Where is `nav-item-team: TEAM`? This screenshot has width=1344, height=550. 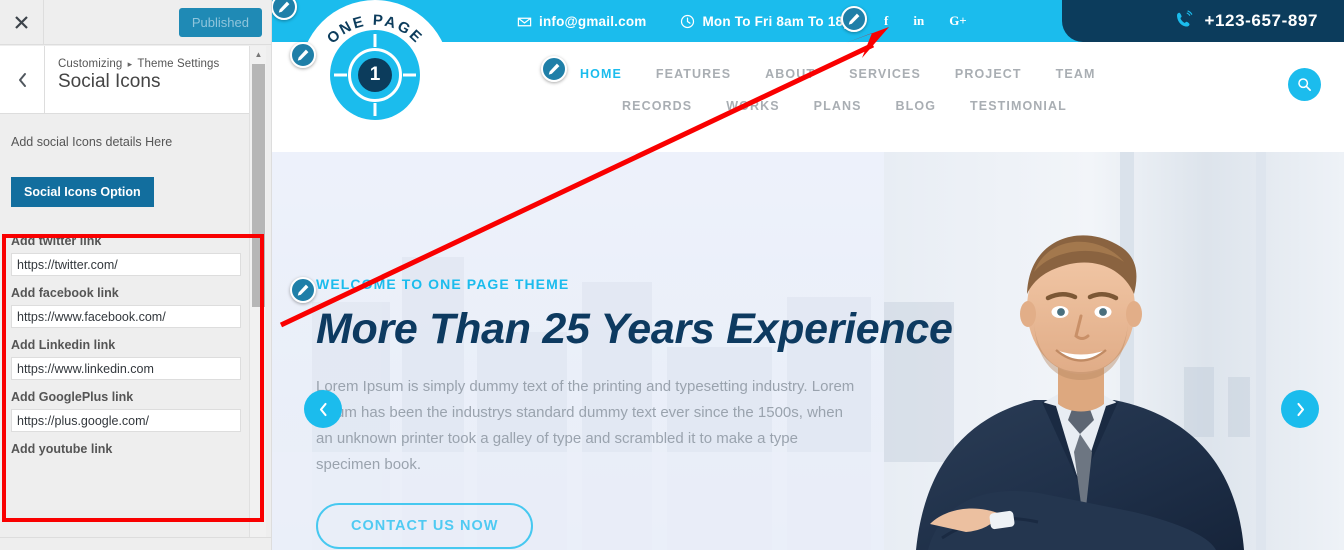 nav-item-team: TEAM is located at coordinates (1076, 74).